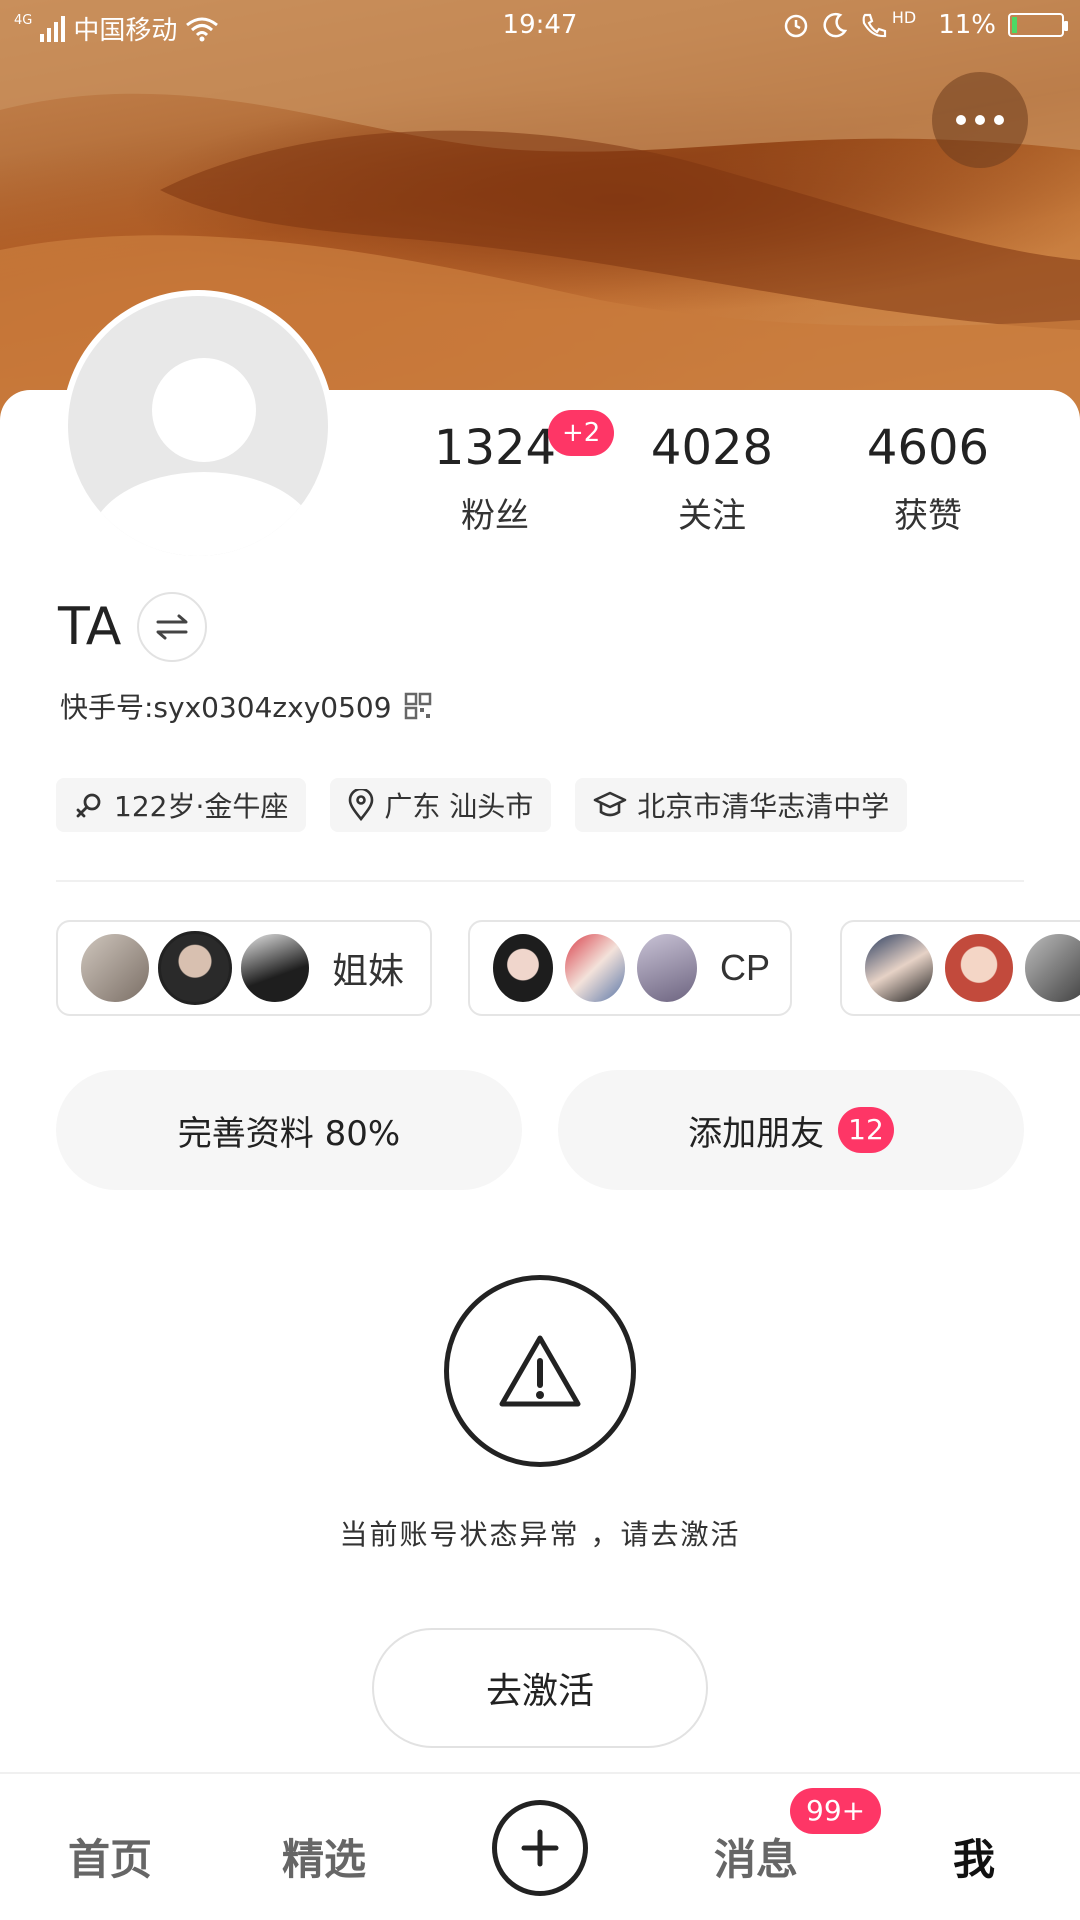 Image resolution: width=1080 pixels, height=1920 pixels. I want to click on complete-profile-button: 完善资料 80%, so click(289, 1130).